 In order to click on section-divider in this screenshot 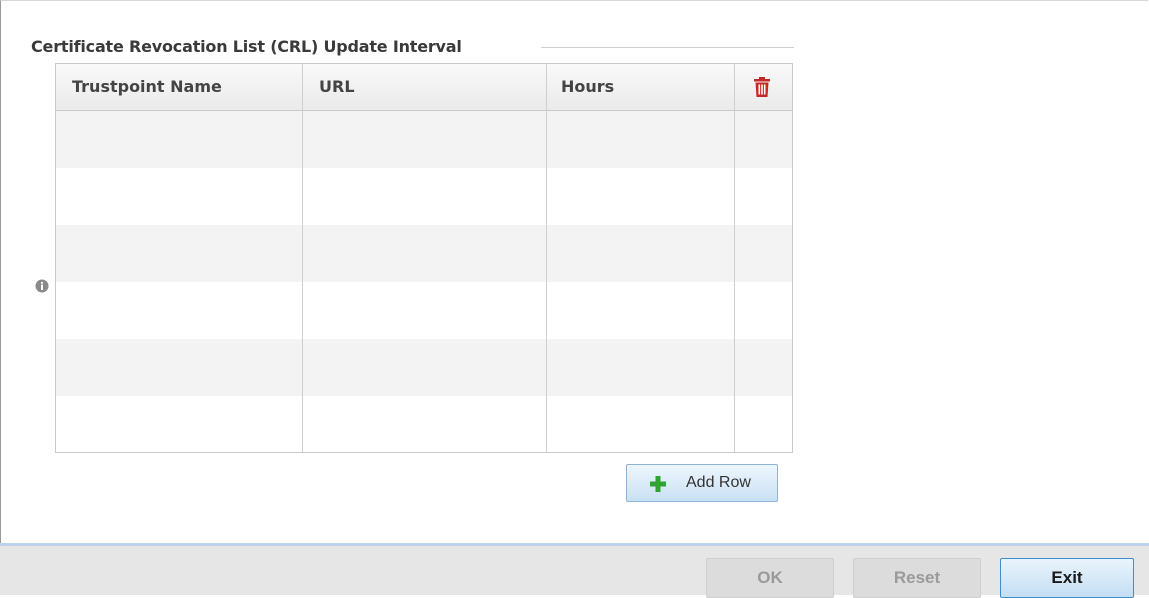, I will do `click(667, 47)`.